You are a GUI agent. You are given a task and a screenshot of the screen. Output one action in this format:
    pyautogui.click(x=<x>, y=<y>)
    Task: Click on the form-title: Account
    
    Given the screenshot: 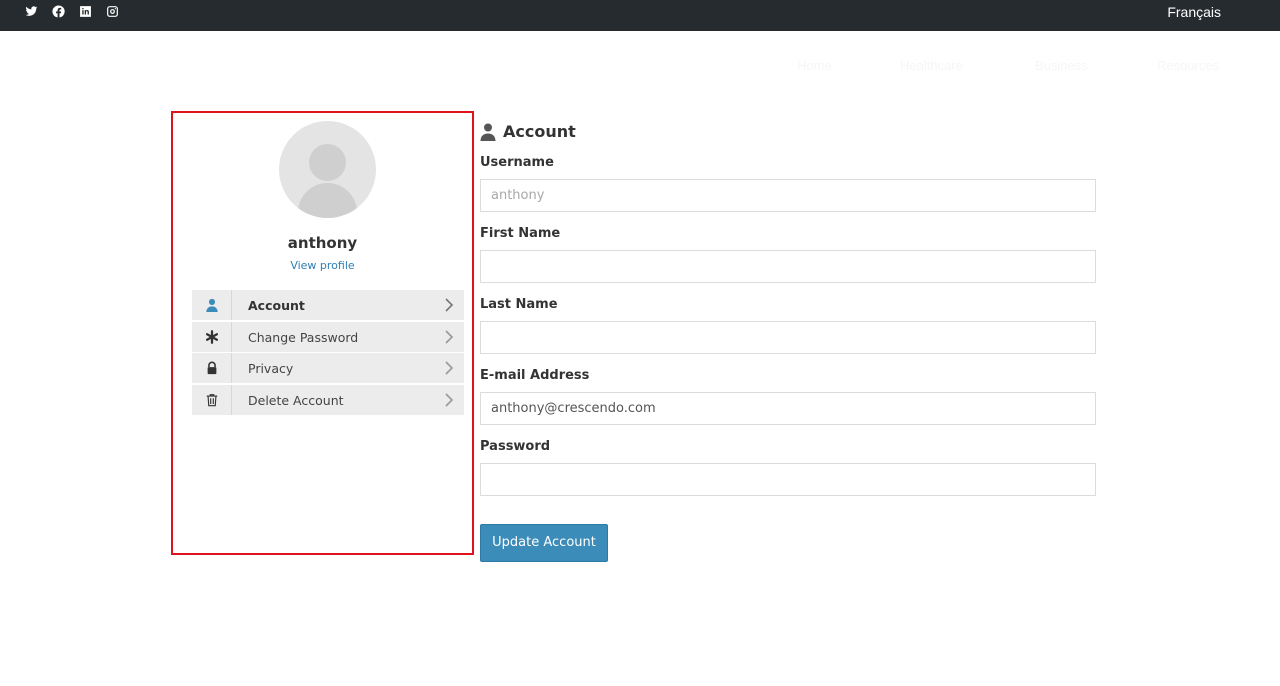 What is the action you would take?
    pyautogui.click(x=528, y=131)
    